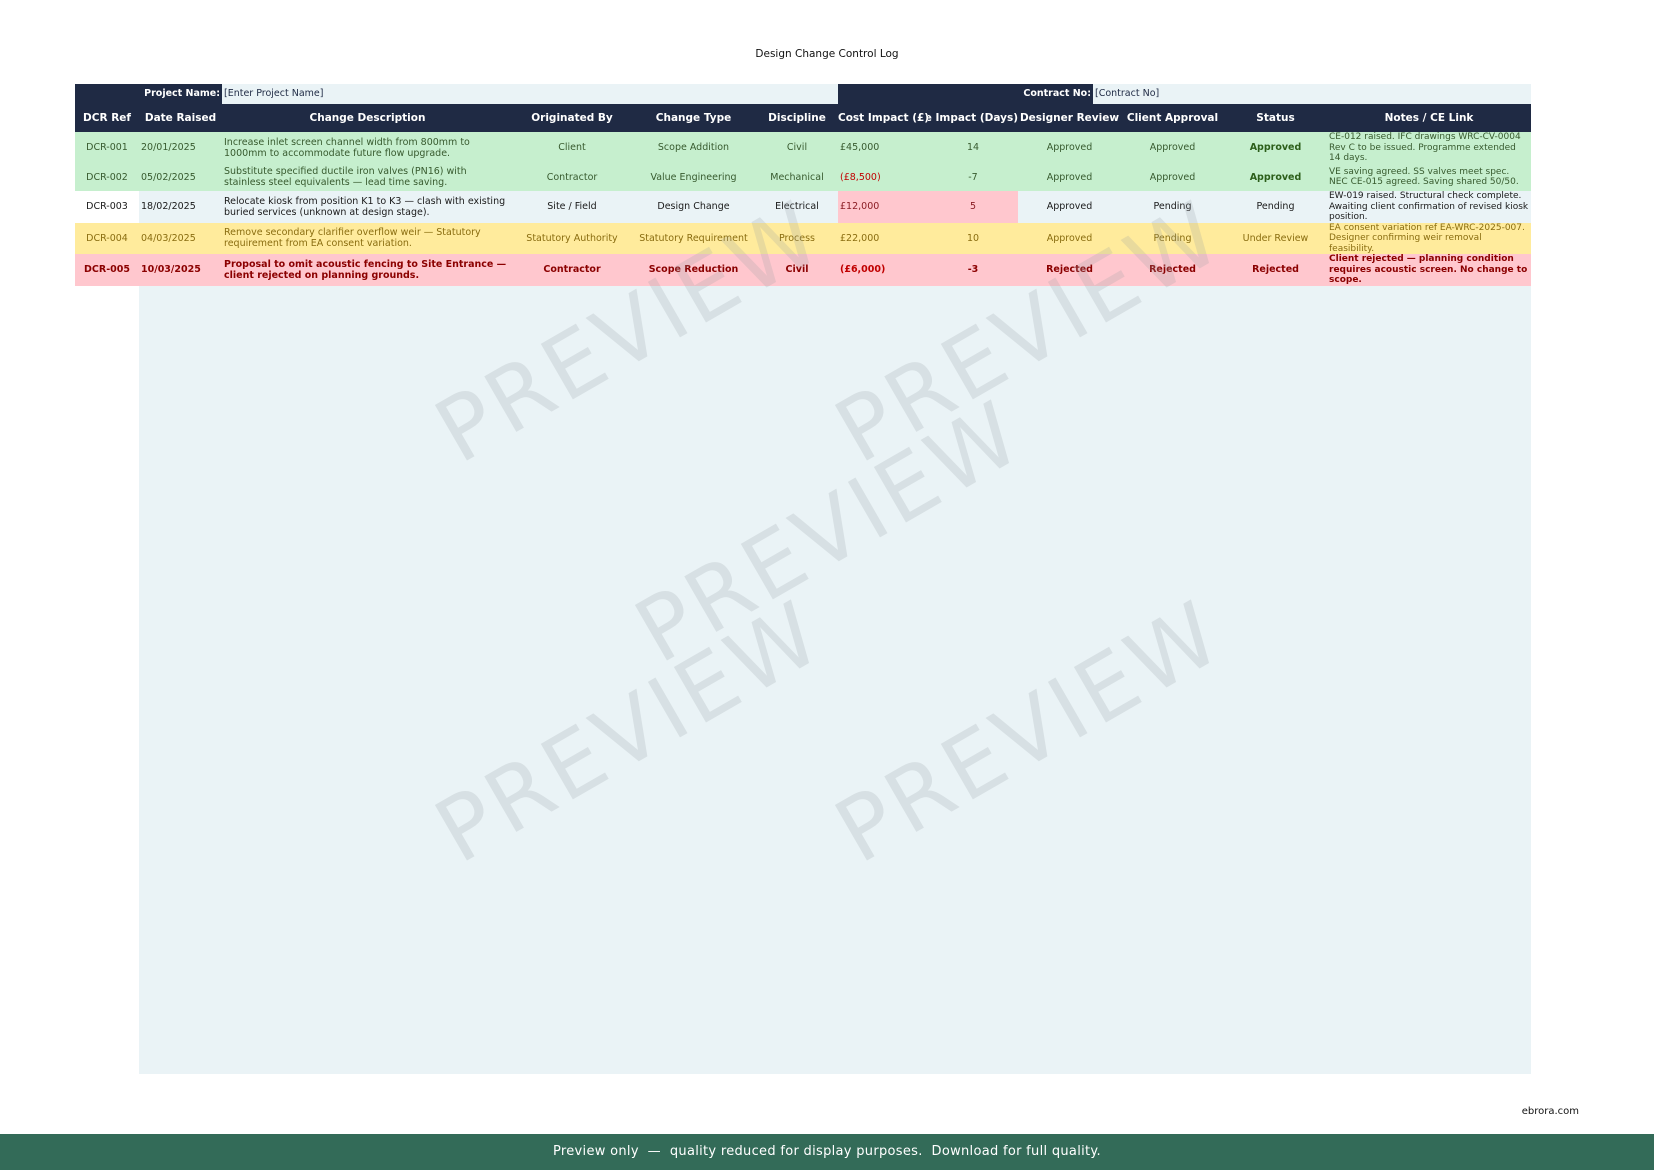  I want to click on date-cell: 20/01/2025, so click(180, 148).